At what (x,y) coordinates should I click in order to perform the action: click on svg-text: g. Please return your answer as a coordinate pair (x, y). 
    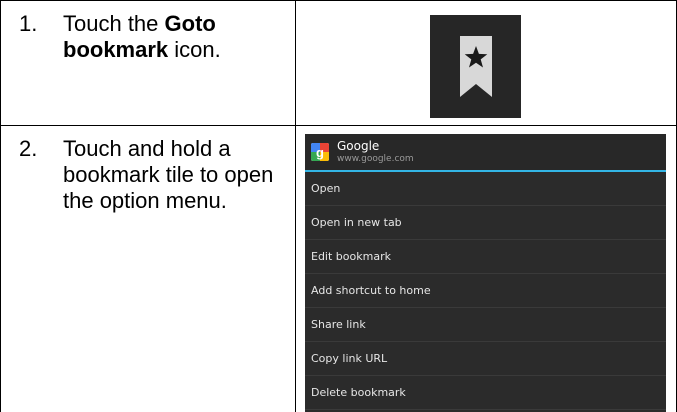
    Looking at the image, I should click on (320, 152).